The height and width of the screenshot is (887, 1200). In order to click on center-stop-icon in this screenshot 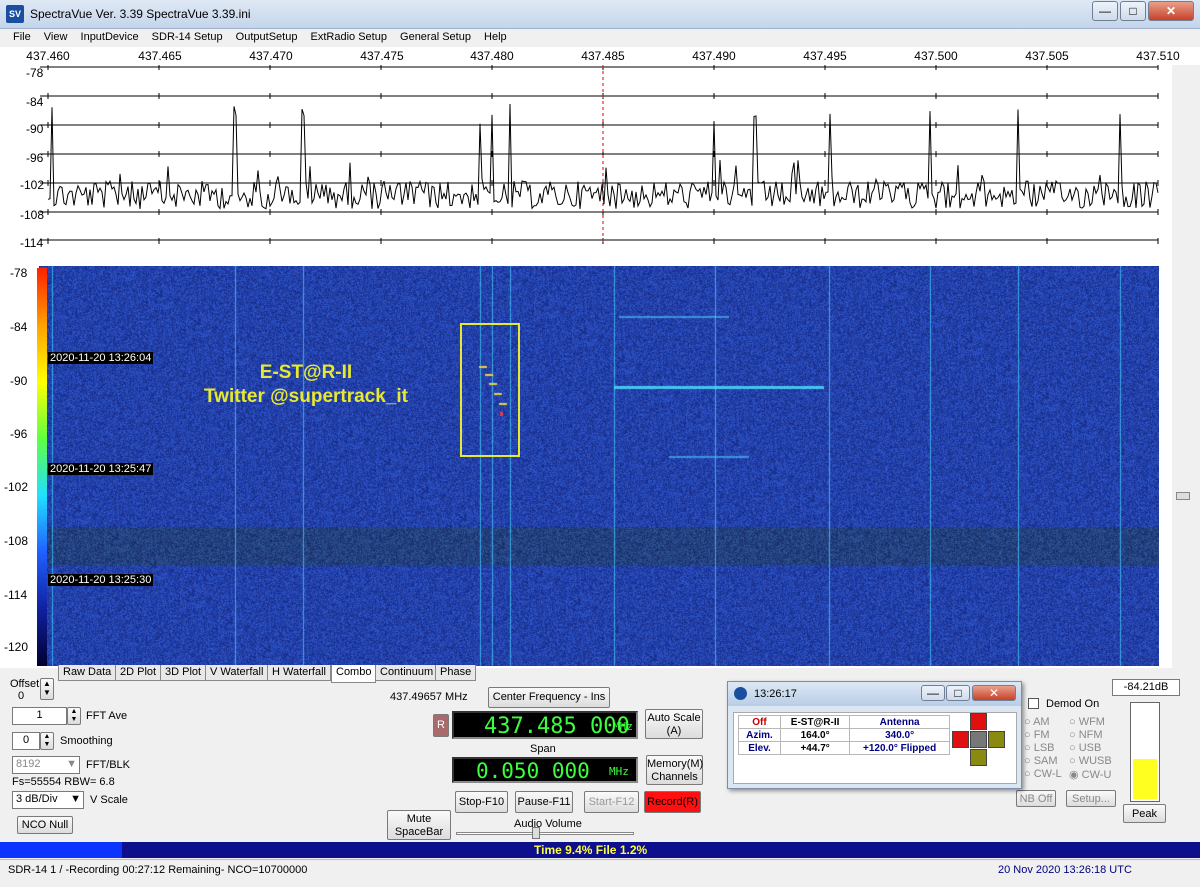, I will do `click(978, 739)`.